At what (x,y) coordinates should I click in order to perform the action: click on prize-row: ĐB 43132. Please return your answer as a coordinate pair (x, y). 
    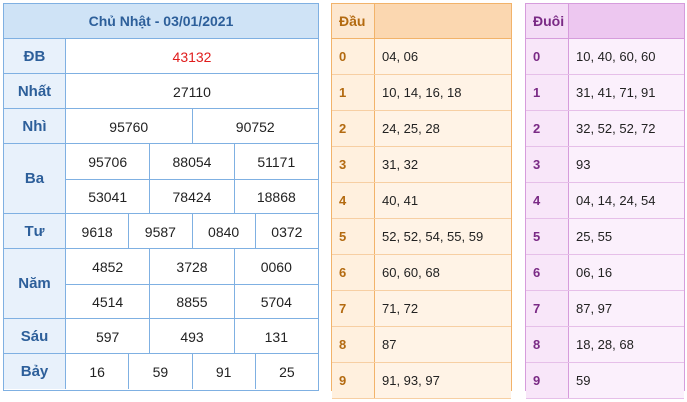
    Looking at the image, I should click on (161, 56).